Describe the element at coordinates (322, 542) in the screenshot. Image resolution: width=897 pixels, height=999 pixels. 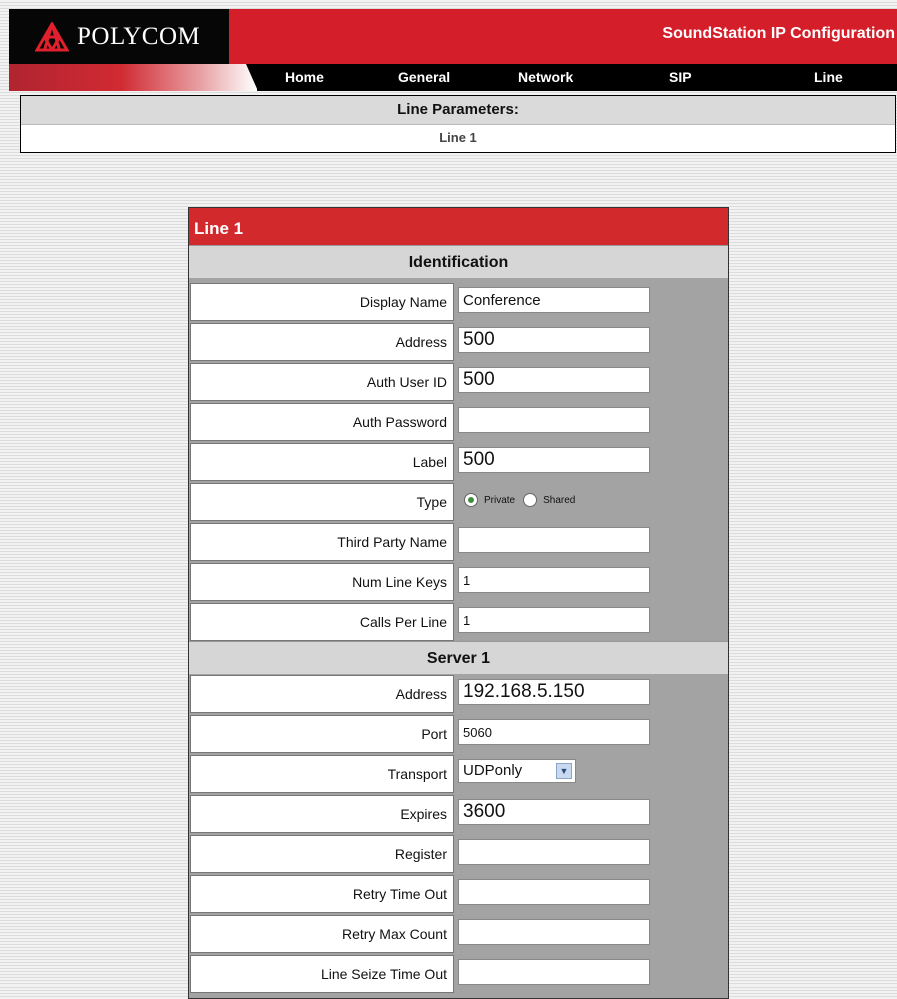
I see `third-party-name-label: Third Party Name` at that location.